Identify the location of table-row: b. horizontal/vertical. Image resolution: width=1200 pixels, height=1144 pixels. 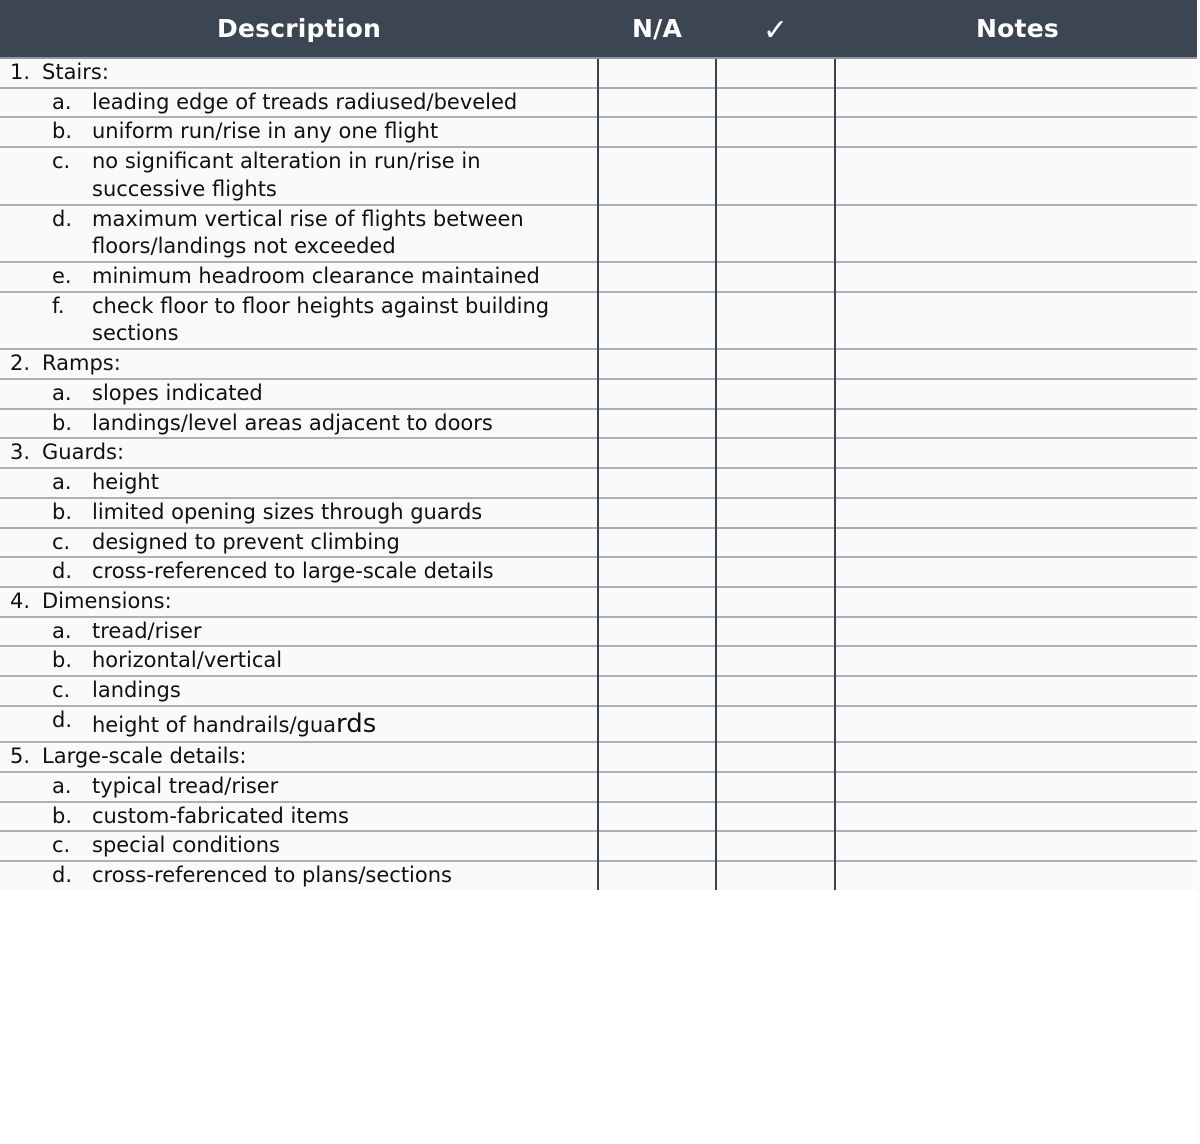
(600, 661).